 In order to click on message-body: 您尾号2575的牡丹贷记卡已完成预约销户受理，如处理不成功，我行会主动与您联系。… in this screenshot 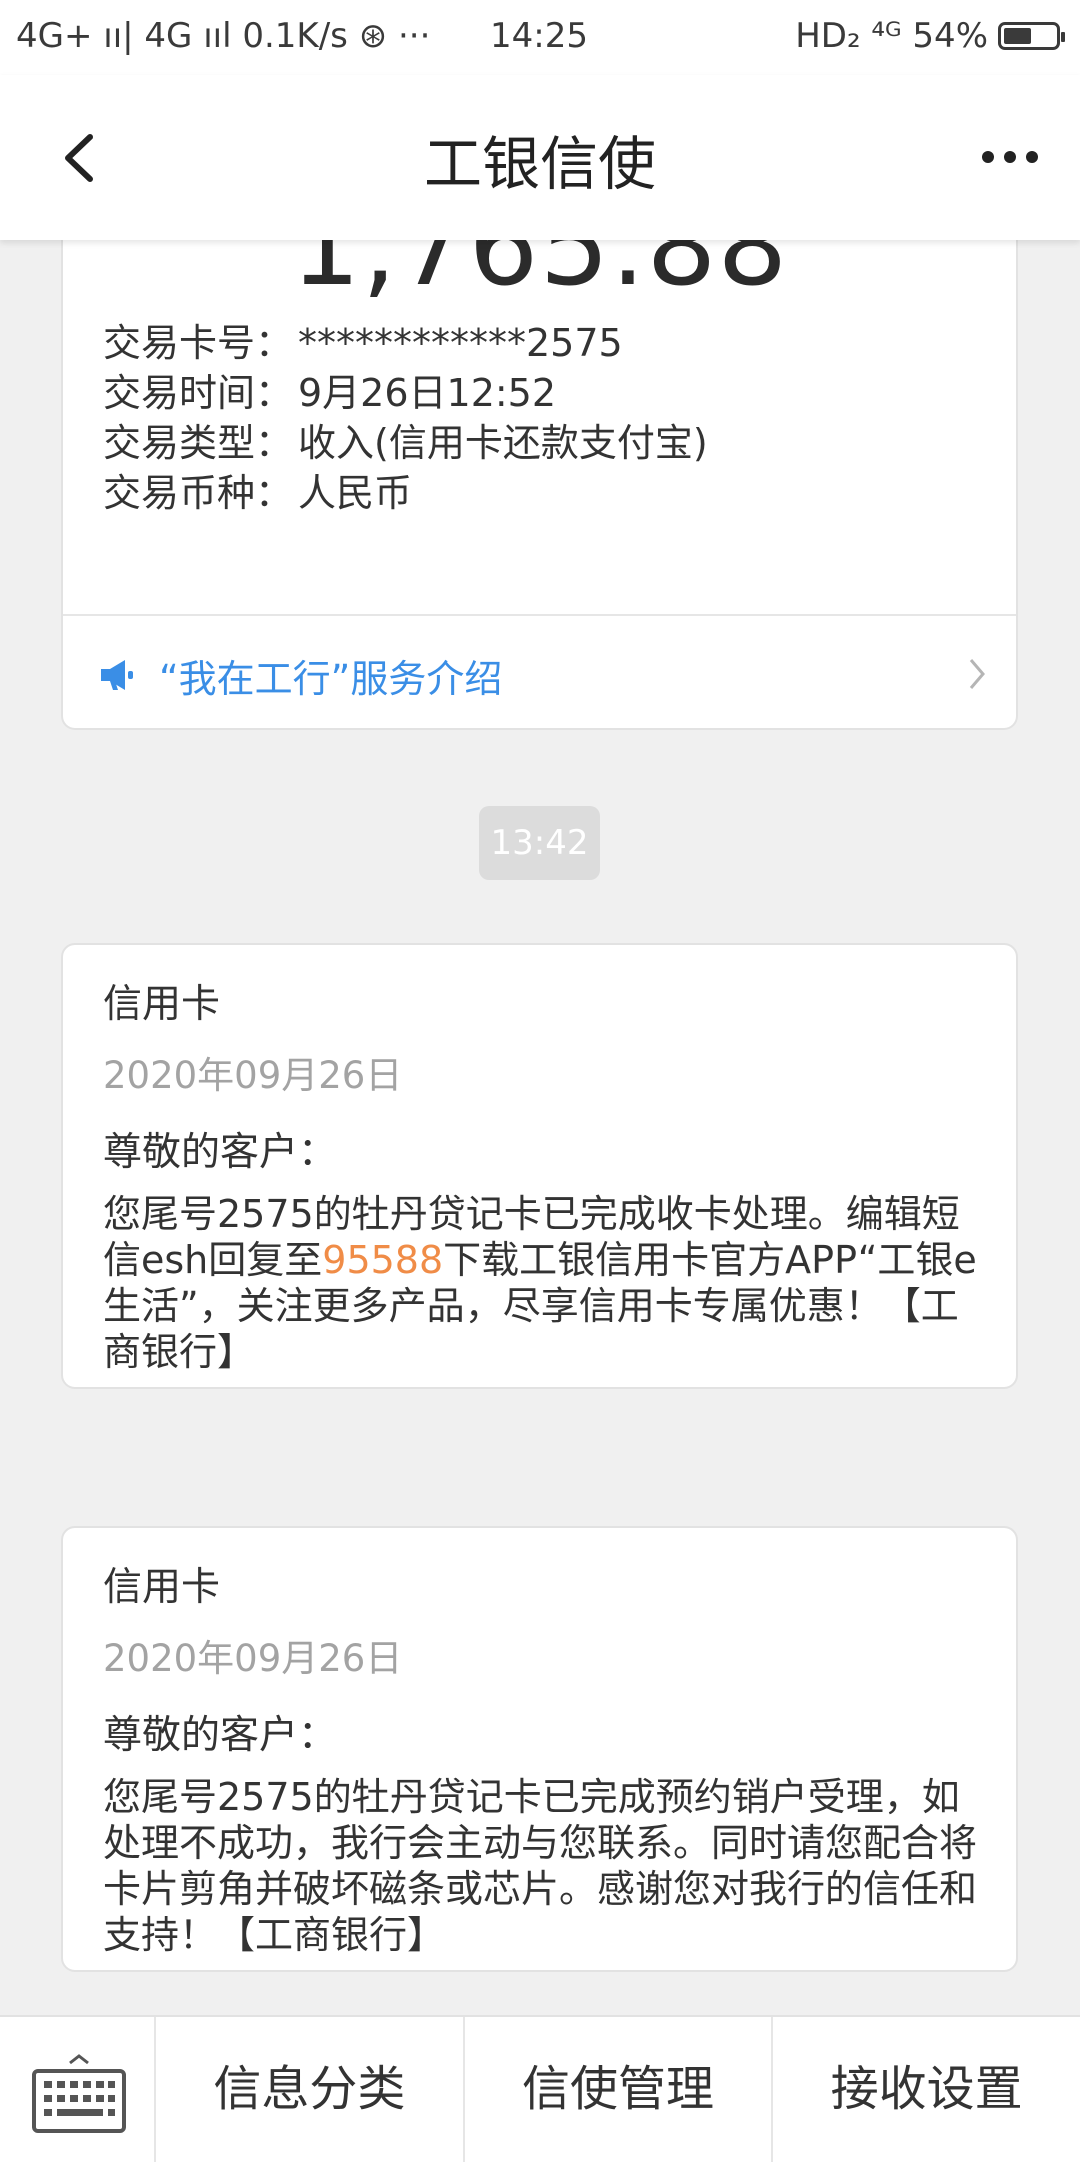, I will do `click(540, 1866)`.